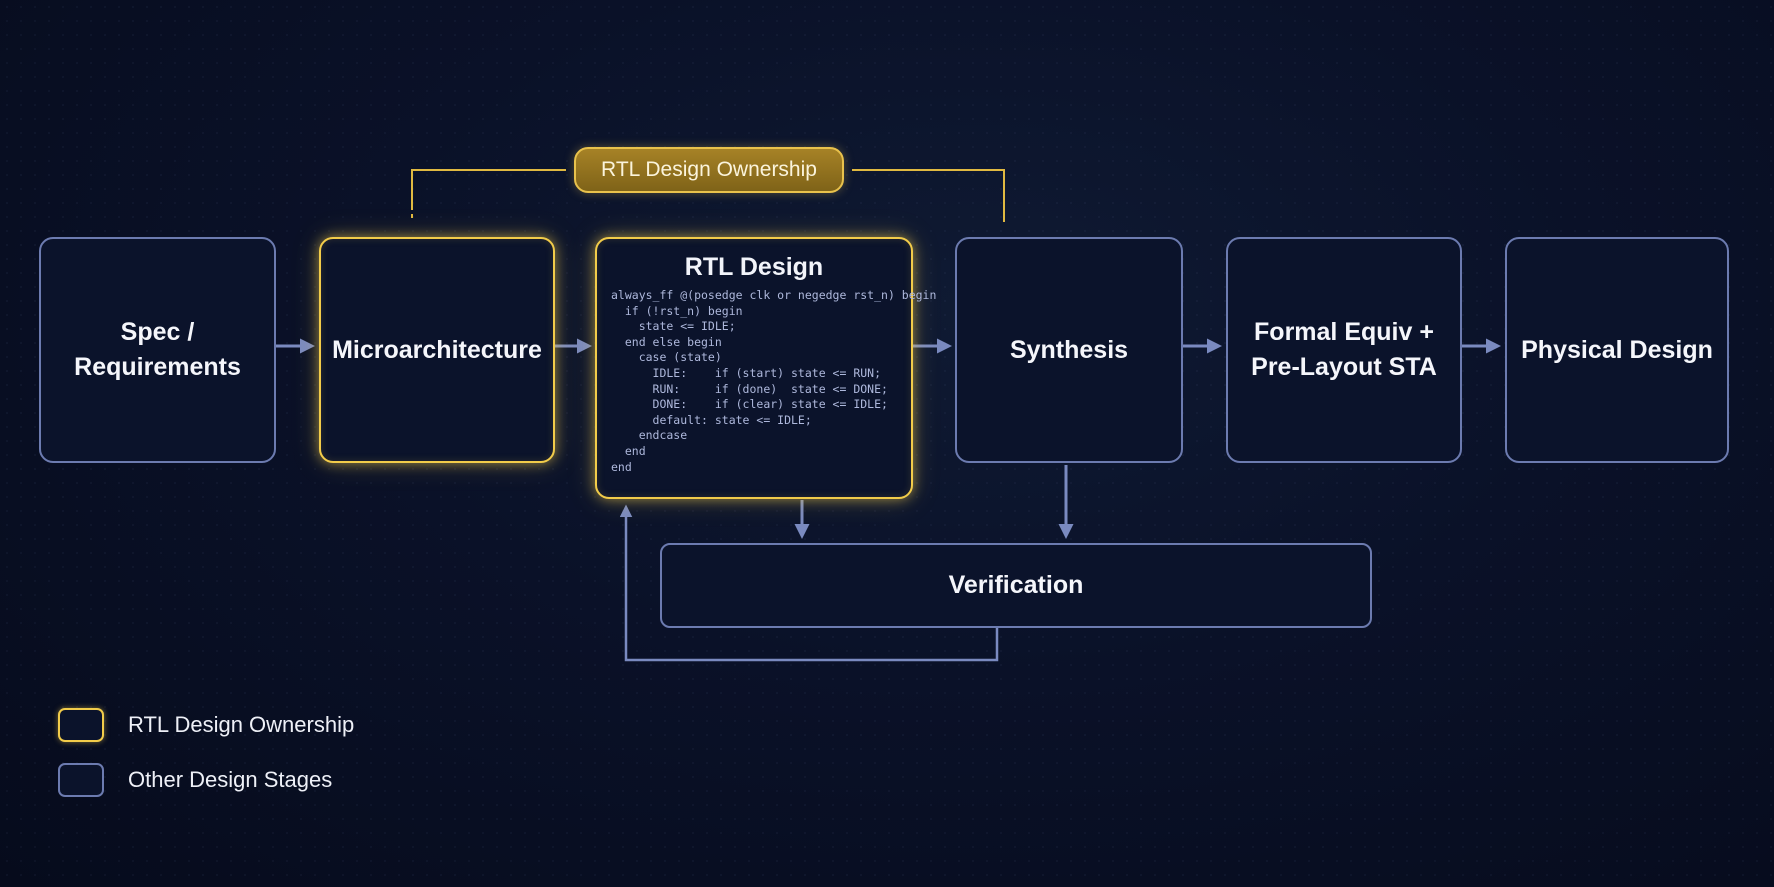 The height and width of the screenshot is (887, 1774). I want to click on stage-label: Physical Design, so click(1617, 349).